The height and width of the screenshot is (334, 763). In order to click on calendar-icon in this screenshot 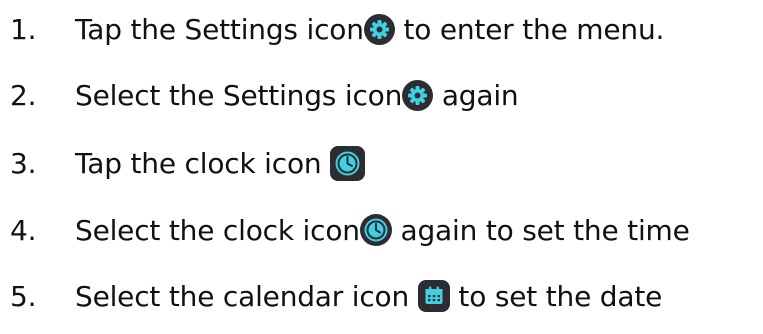, I will do `click(433, 296)`.